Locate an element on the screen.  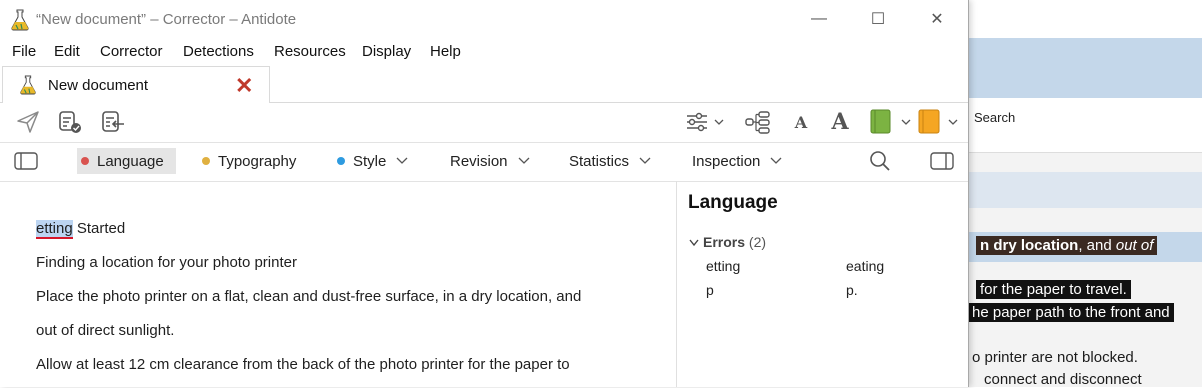
background-line-5: connect and disconnect is located at coordinates (1063, 379).